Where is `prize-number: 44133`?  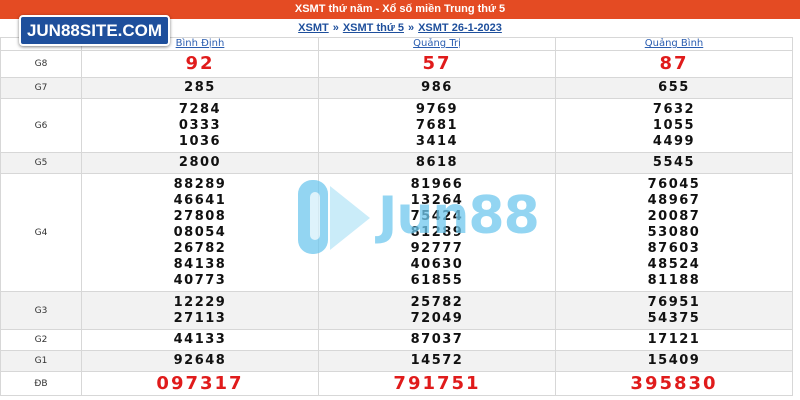 prize-number: 44133 is located at coordinates (200, 339).